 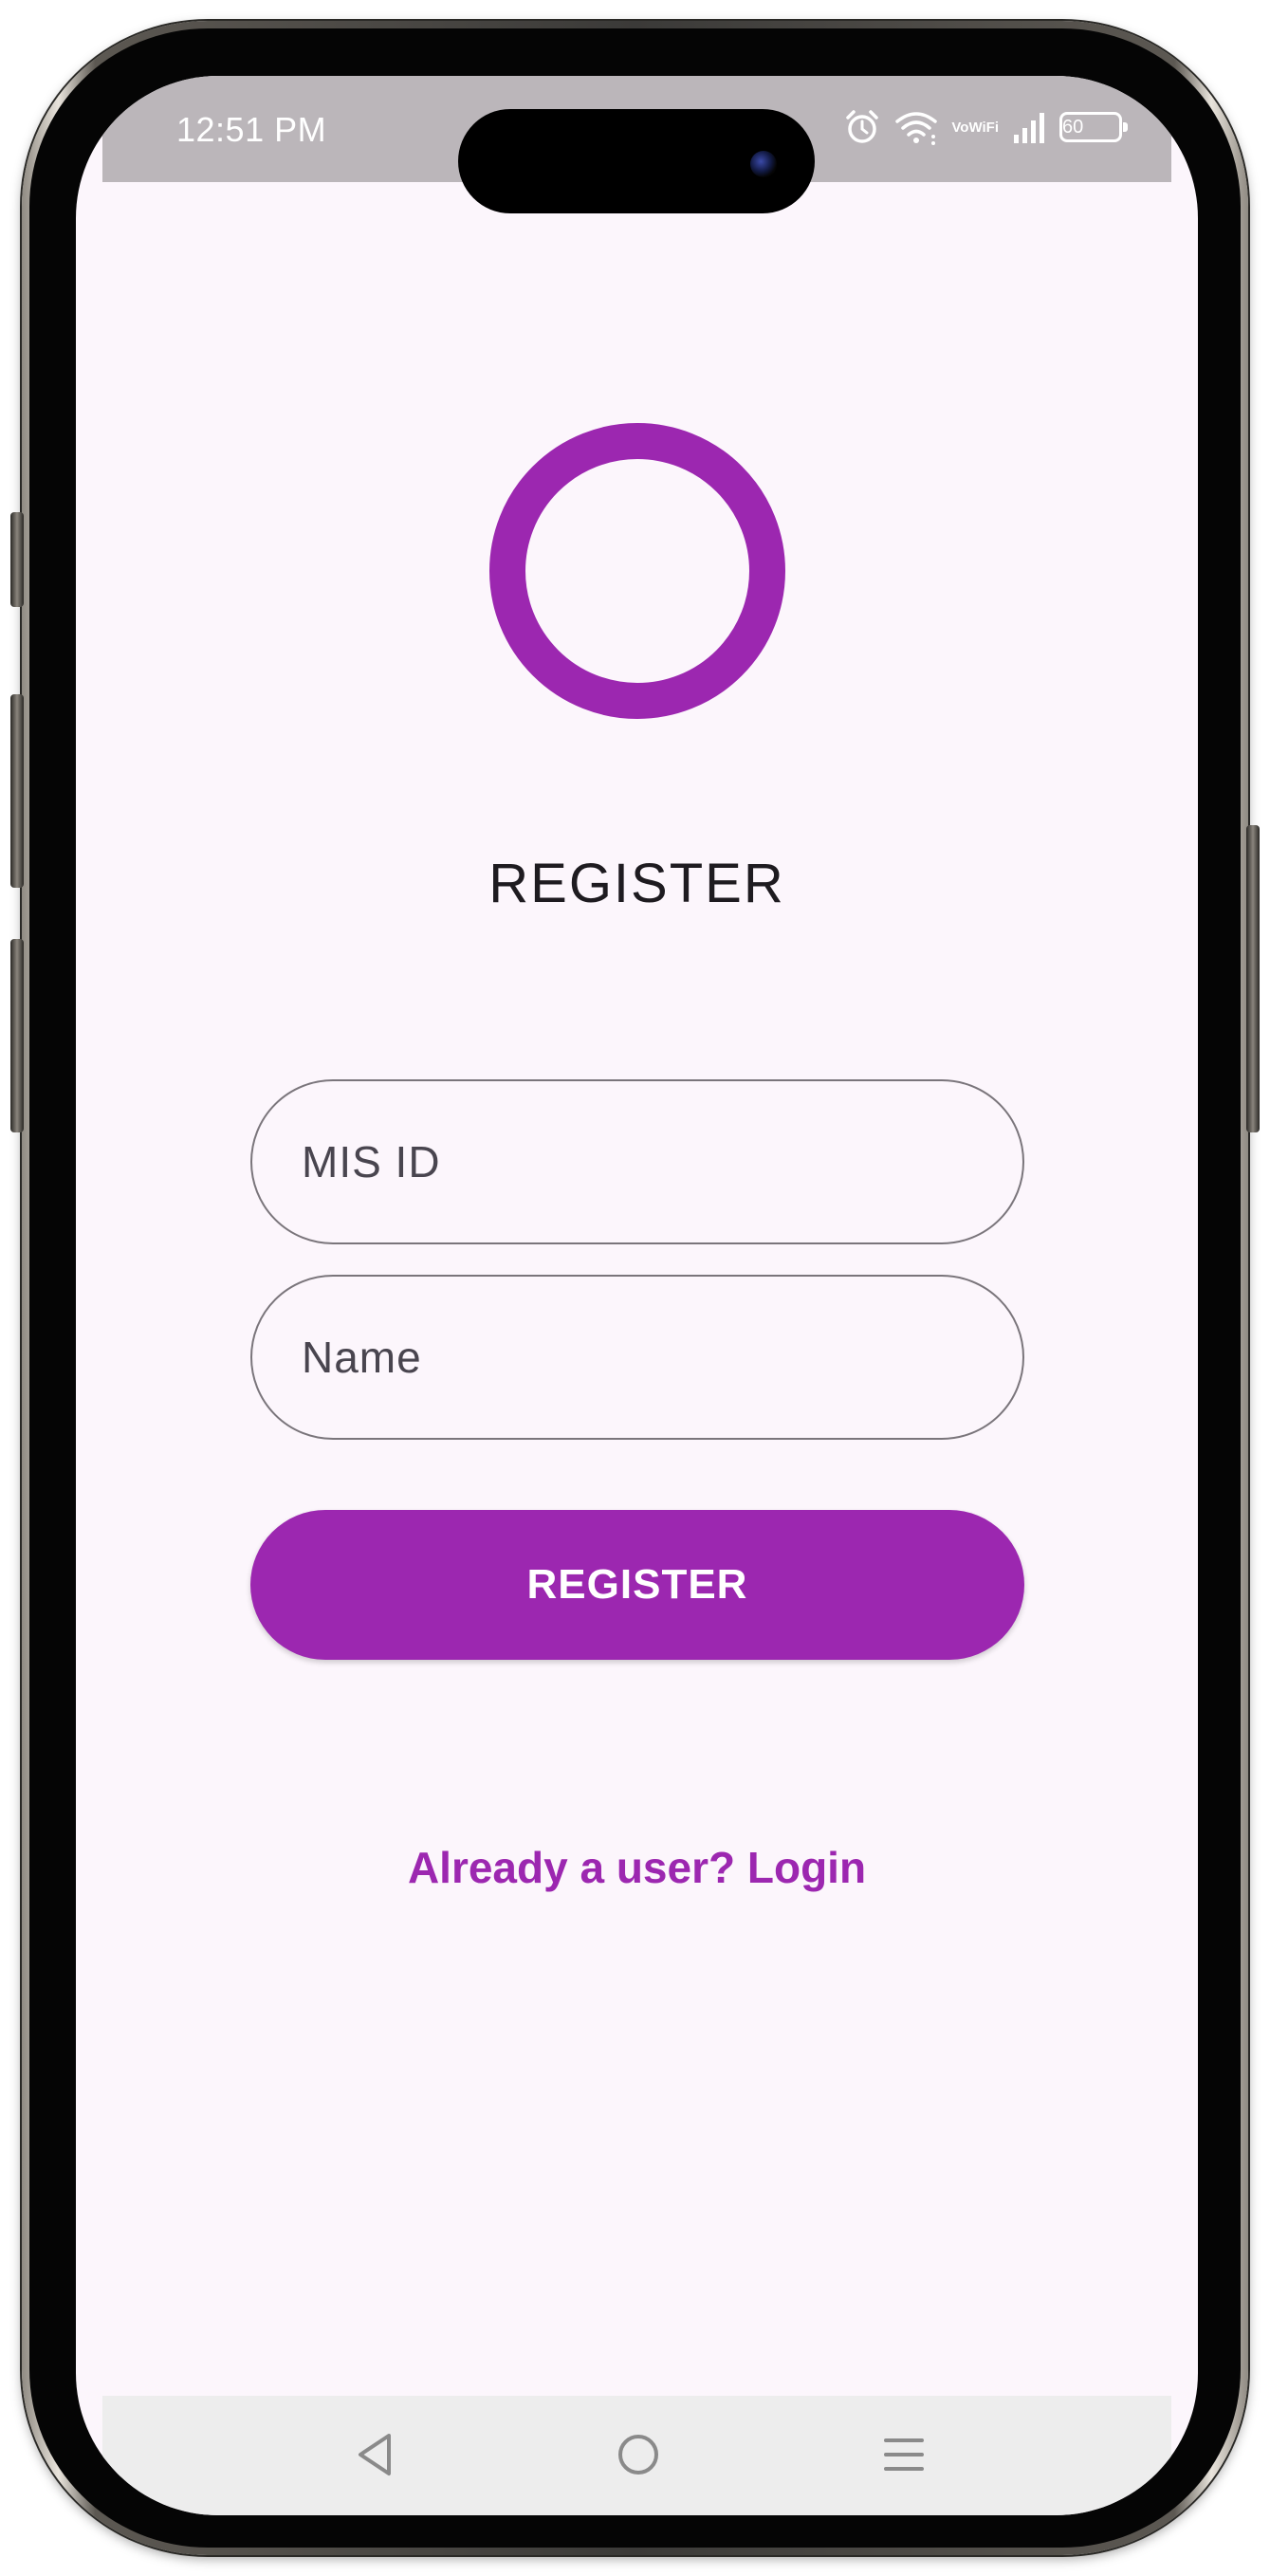 I want to click on back-icon, so click(x=374, y=2454).